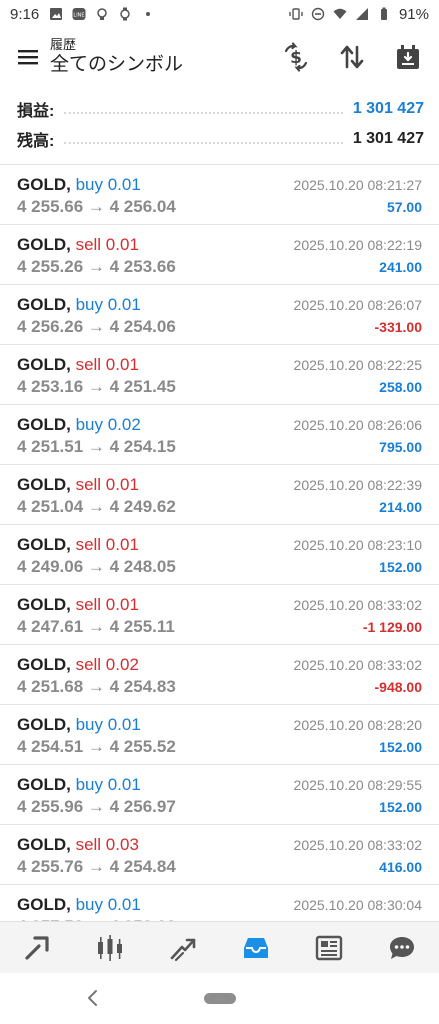  I want to click on system-navigation-bar, so click(219, 998).